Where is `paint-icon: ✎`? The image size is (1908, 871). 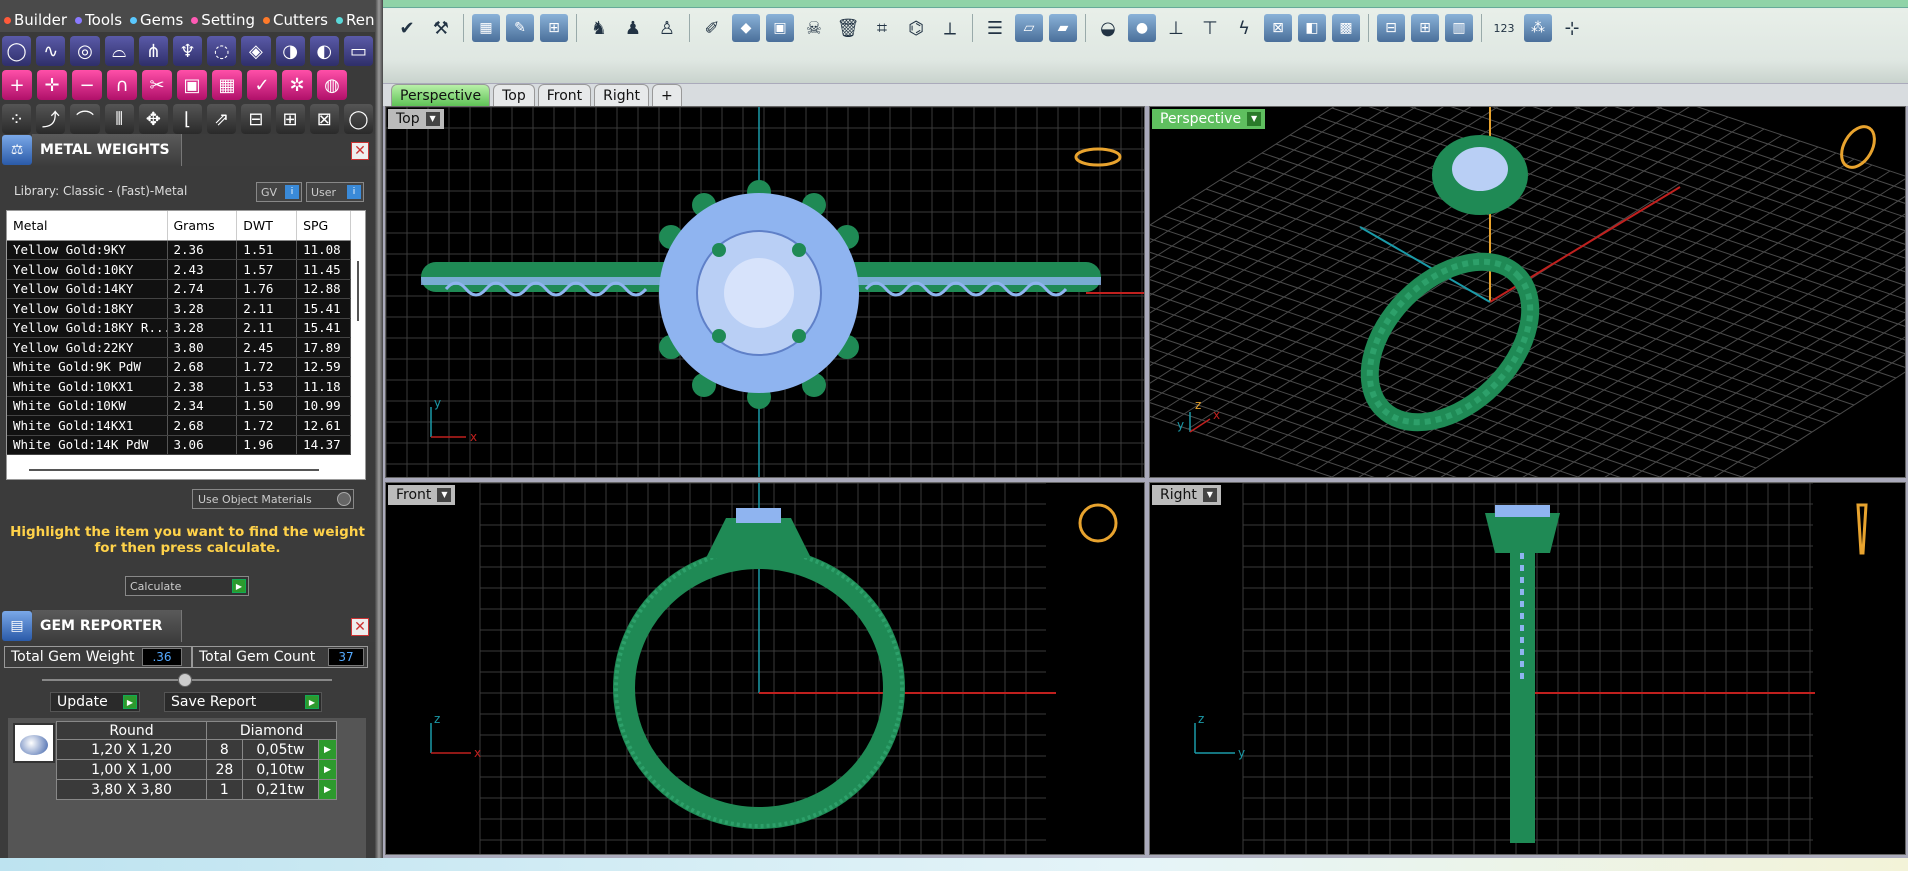 paint-icon: ✎ is located at coordinates (520, 28).